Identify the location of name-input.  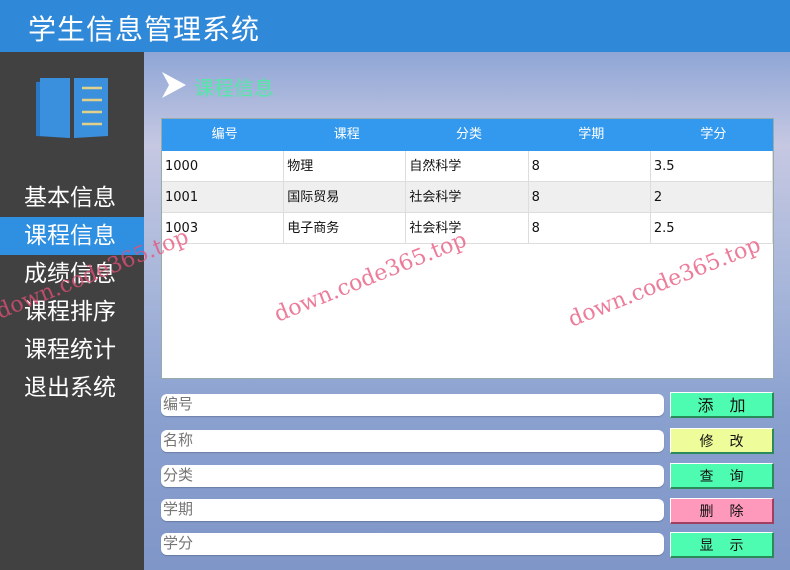
(412, 441).